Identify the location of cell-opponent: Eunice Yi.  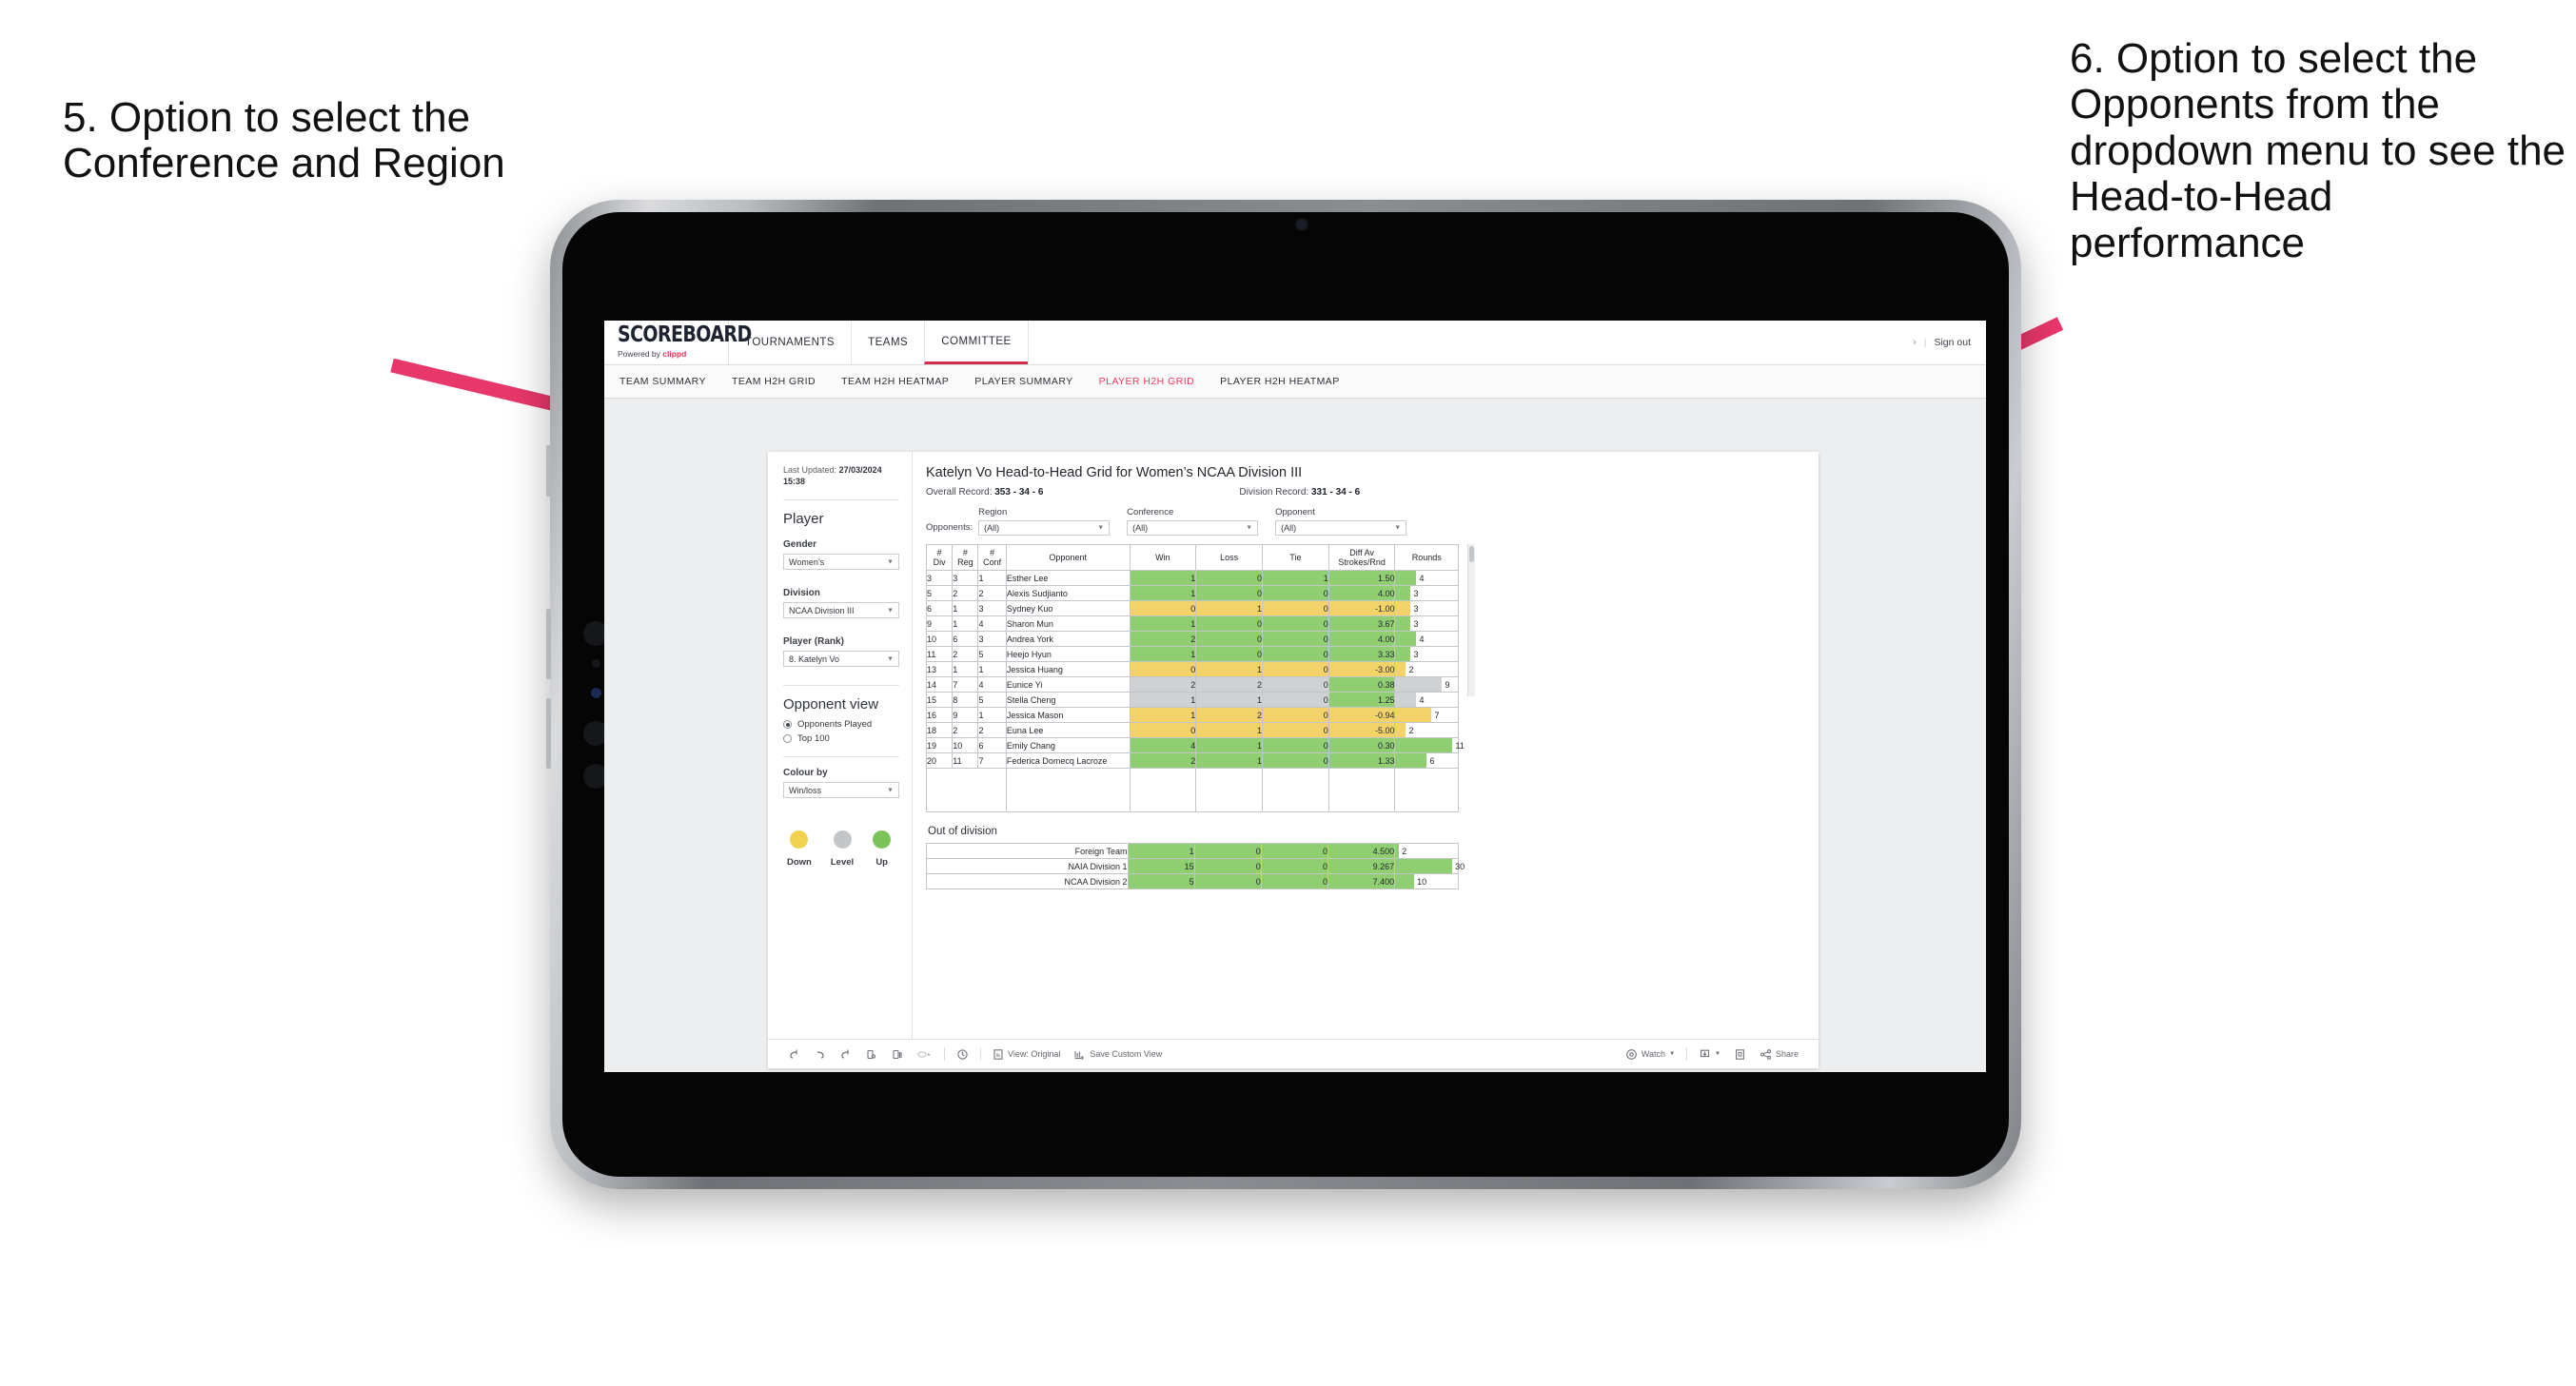
(1068, 684).